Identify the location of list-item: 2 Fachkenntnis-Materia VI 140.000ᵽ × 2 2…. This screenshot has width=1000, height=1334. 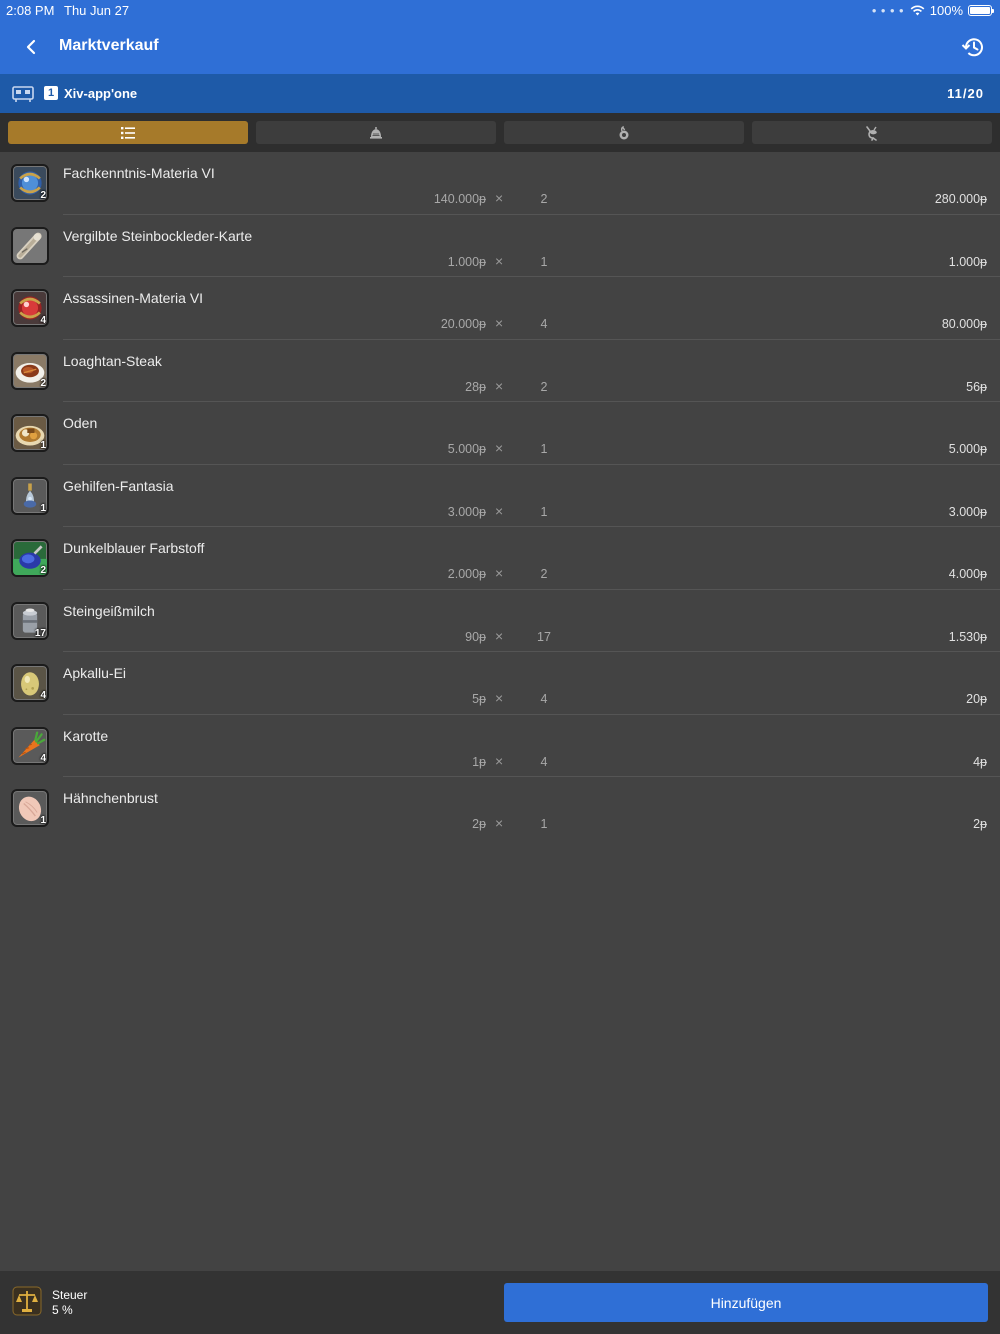
(500, 183).